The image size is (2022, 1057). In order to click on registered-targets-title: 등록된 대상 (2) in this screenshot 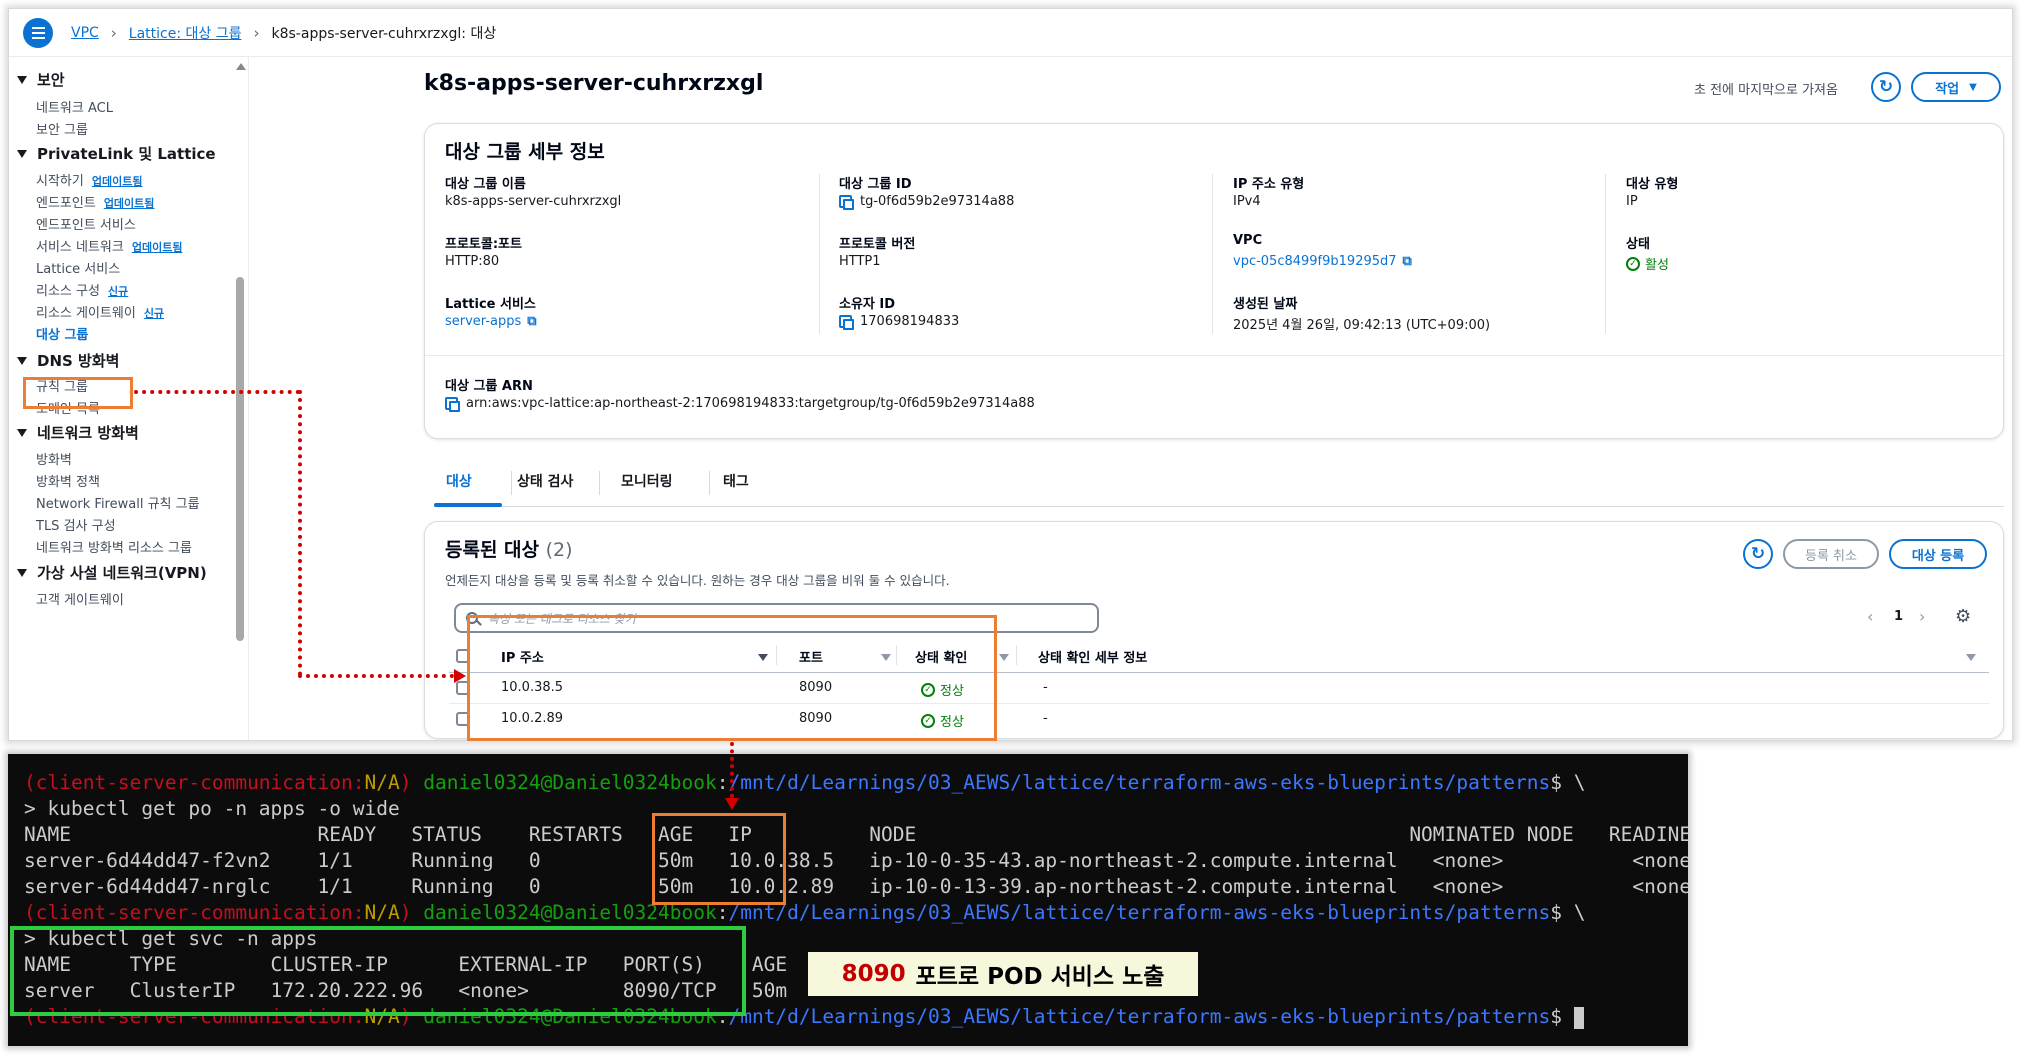, I will do `click(509, 550)`.